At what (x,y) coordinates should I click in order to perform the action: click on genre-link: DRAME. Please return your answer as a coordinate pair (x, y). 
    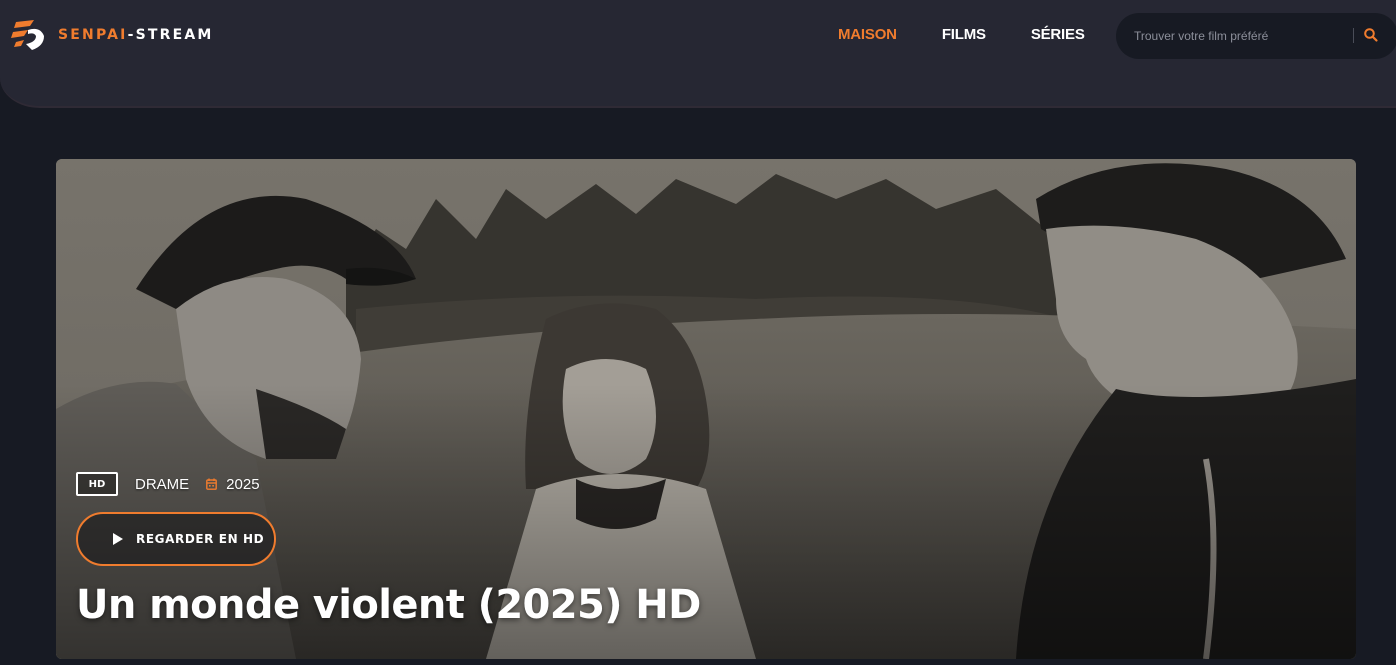
    Looking at the image, I should click on (162, 484).